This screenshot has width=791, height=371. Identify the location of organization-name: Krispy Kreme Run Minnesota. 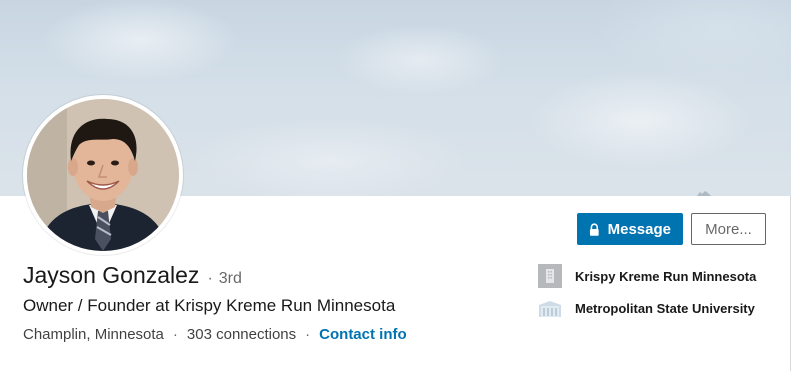
(666, 276).